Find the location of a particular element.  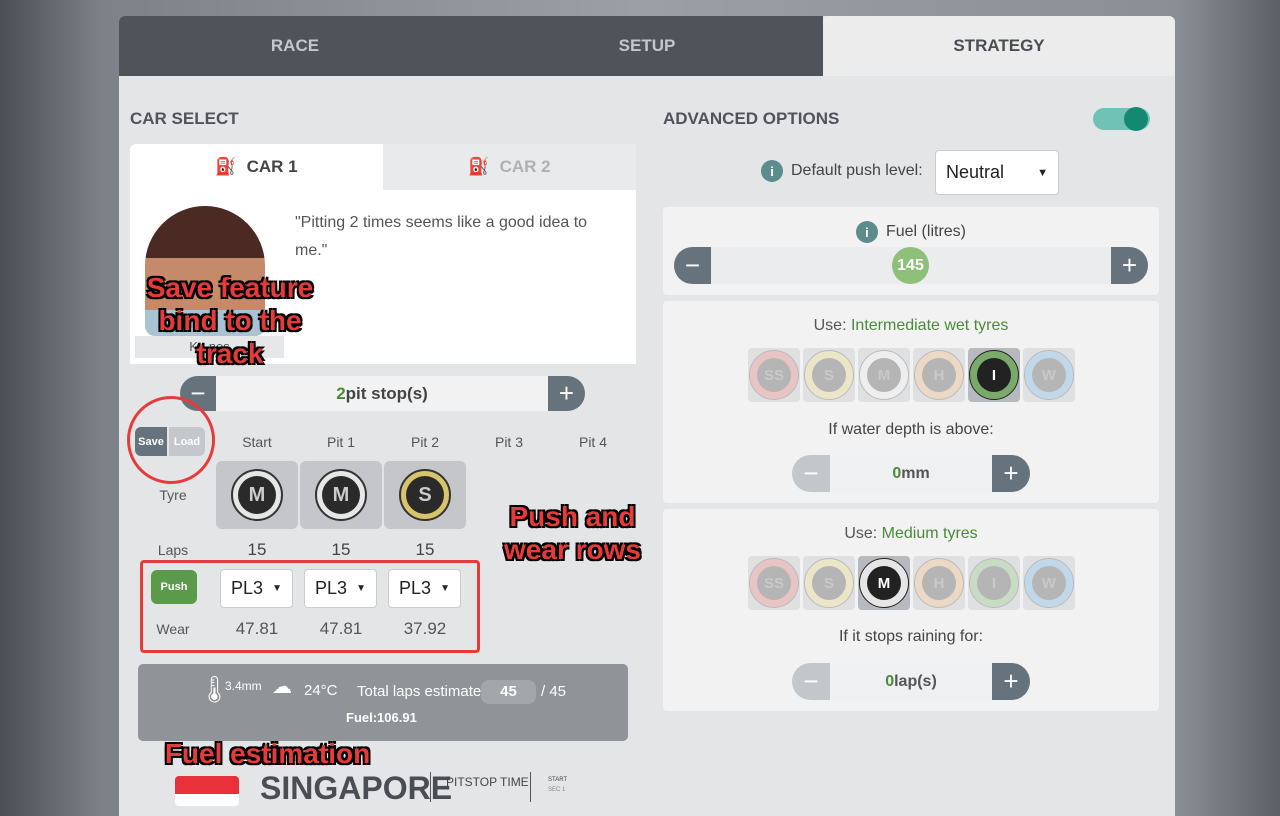

advanced-options-title: ADVANCED OPTIONS is located at coordinates (751, 118).